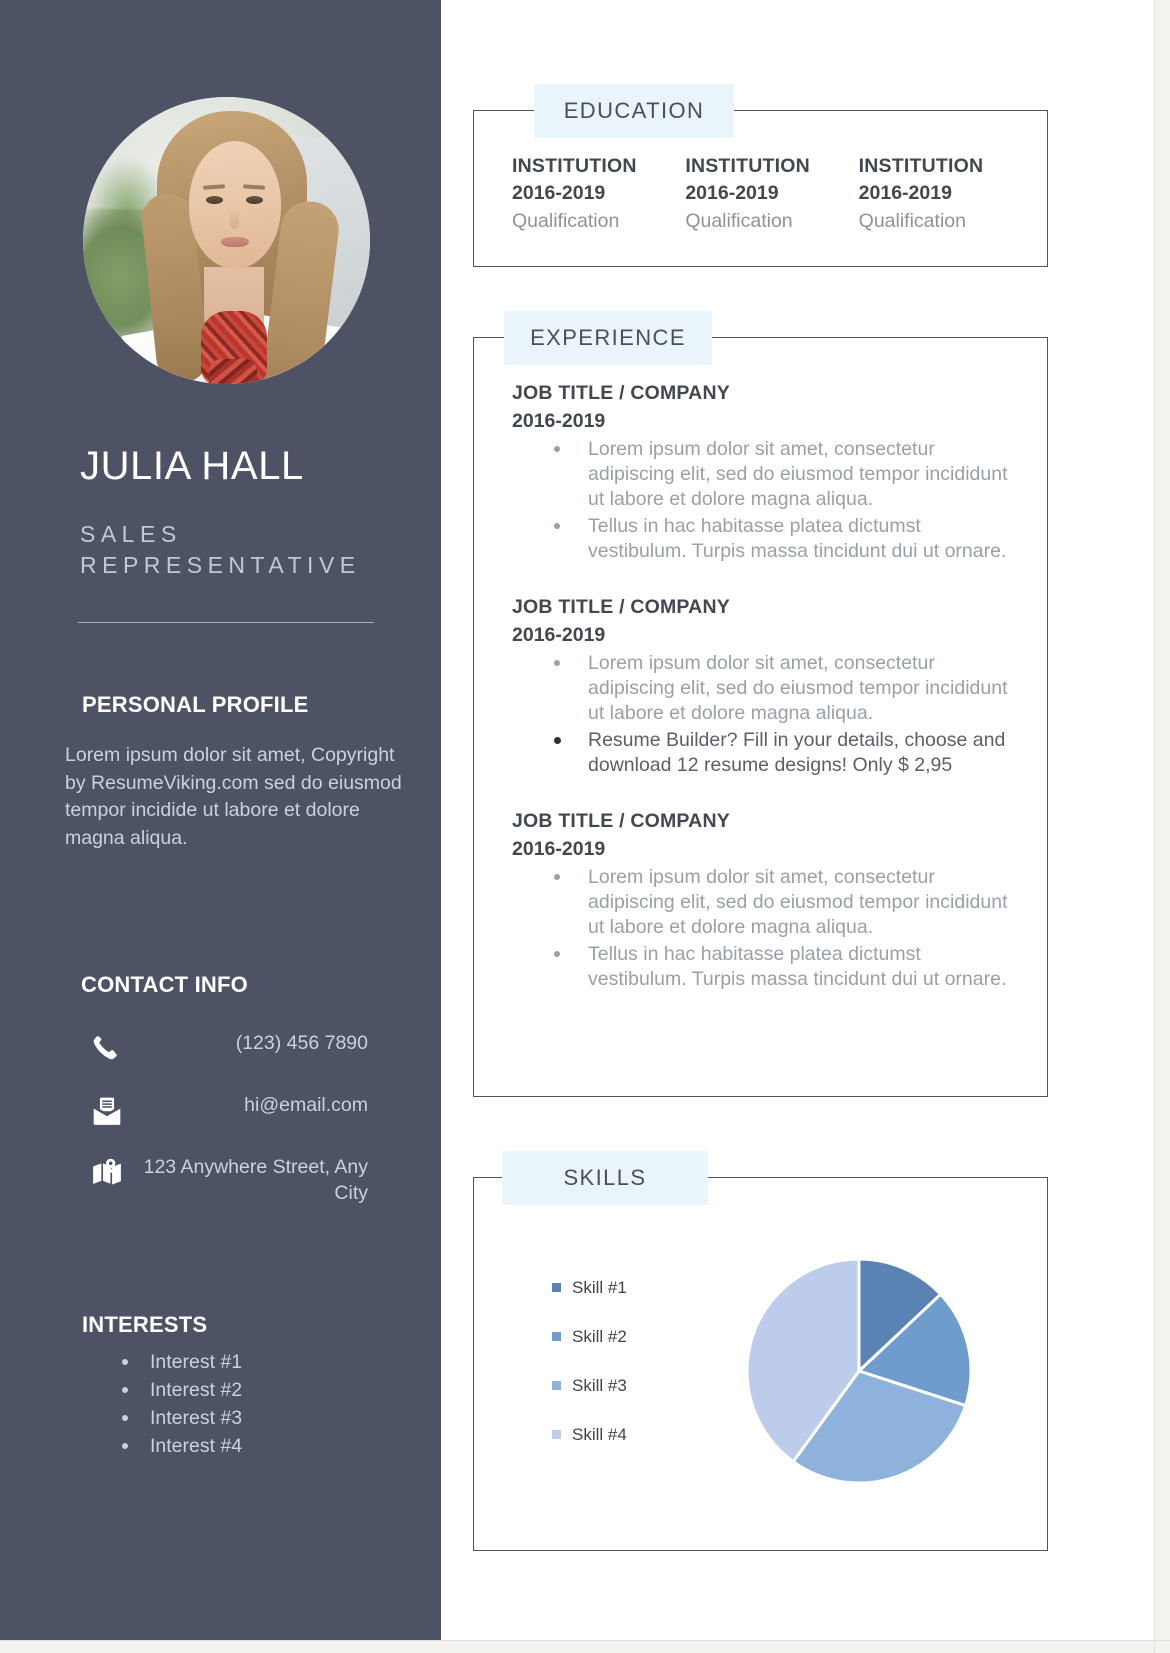  What do you see at coordinates (608, 338) in the screenshot?
I see `section-heading-experience: EXPERIENCE` at bounding box center [608, 338].